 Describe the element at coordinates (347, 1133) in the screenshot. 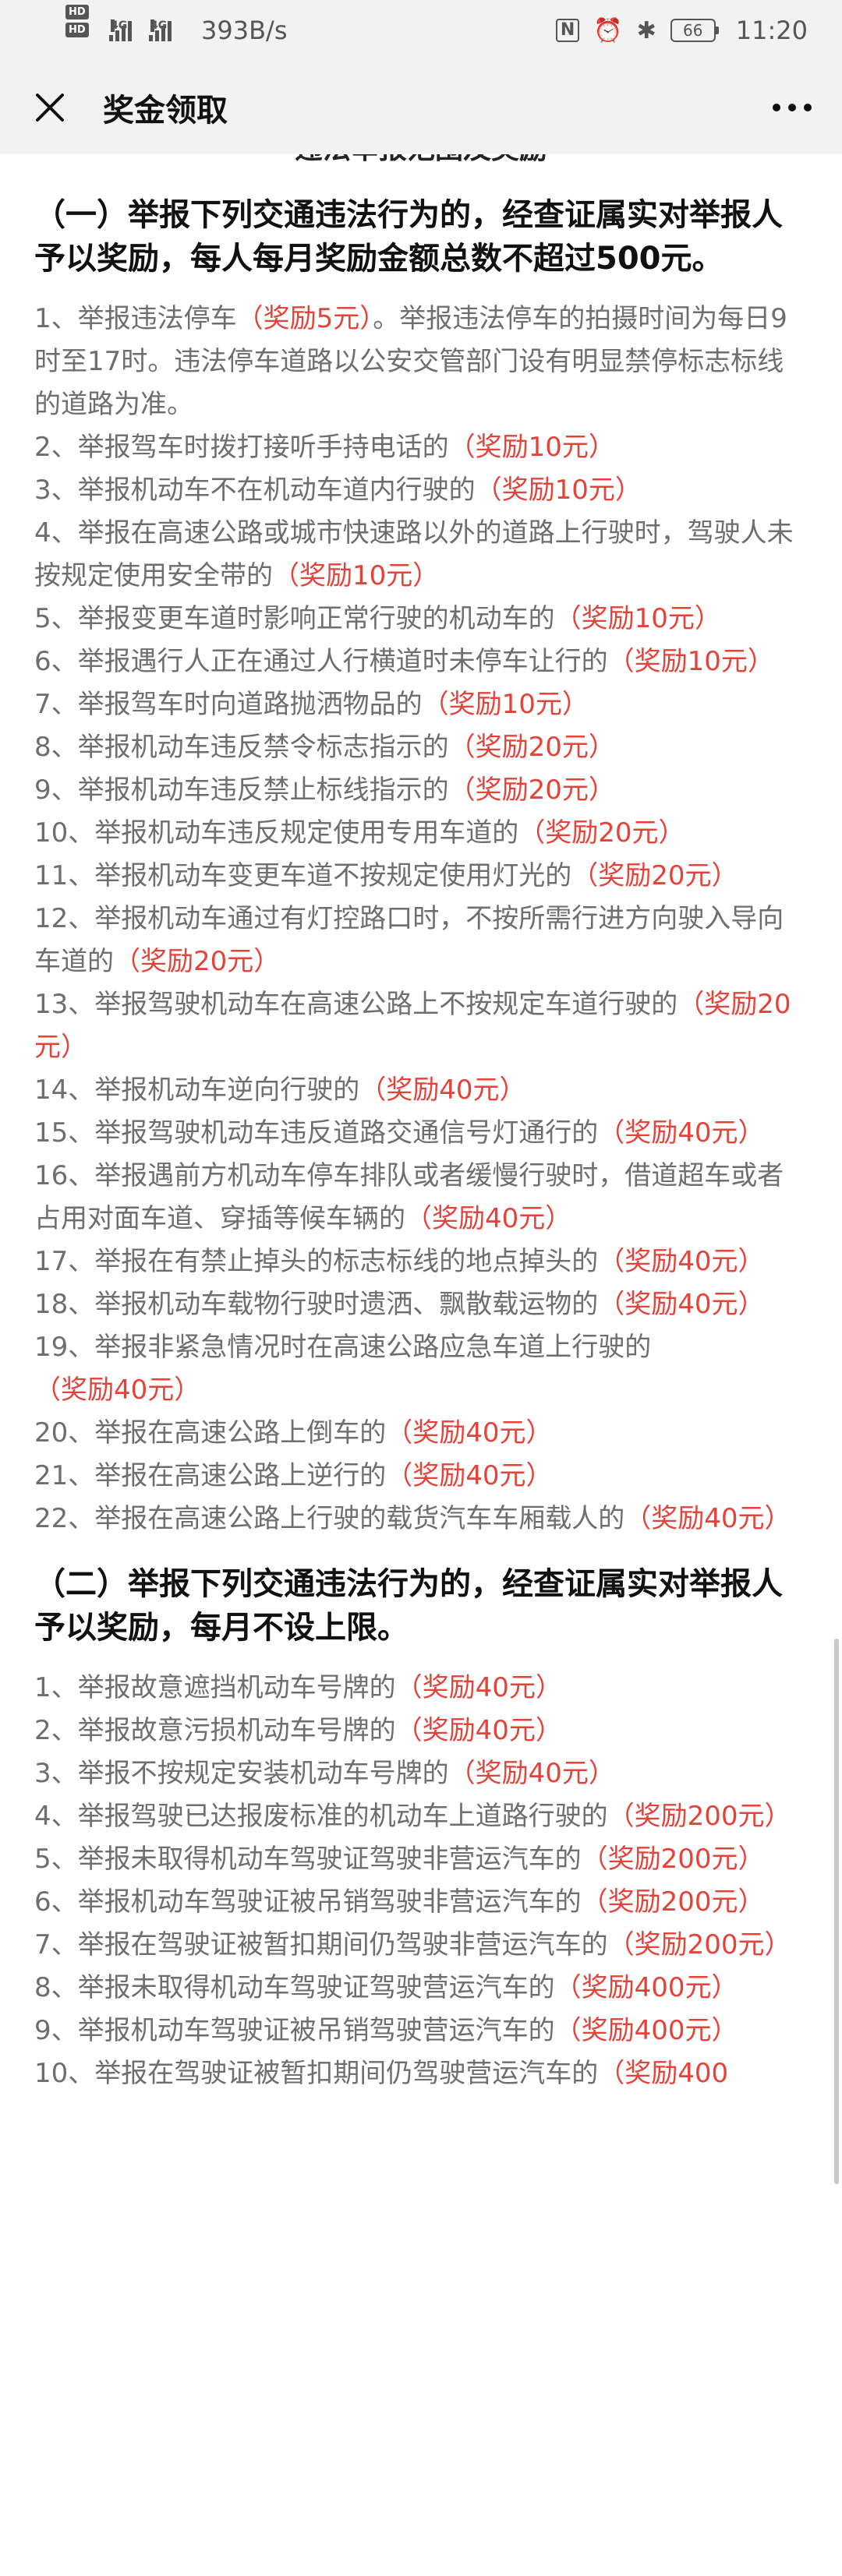

I see `item-text: 举报驾驶机动车违反道路交通信号灯通行的` at that location.